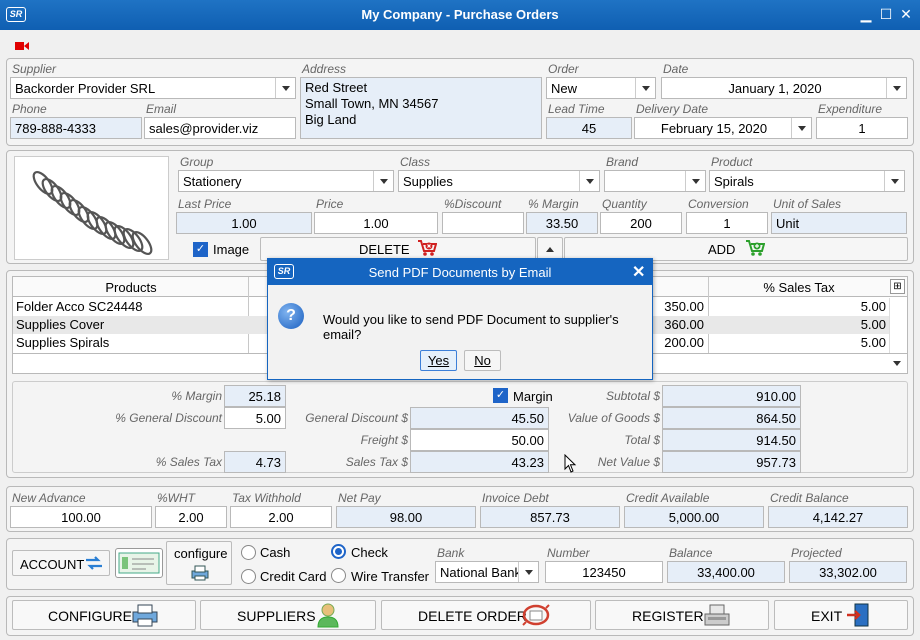 The width and height of the screenshot is (920, 640). Describe the element at coordinates (866, 14) in the screenshot. I see `minimize-button: ▁` at that location.